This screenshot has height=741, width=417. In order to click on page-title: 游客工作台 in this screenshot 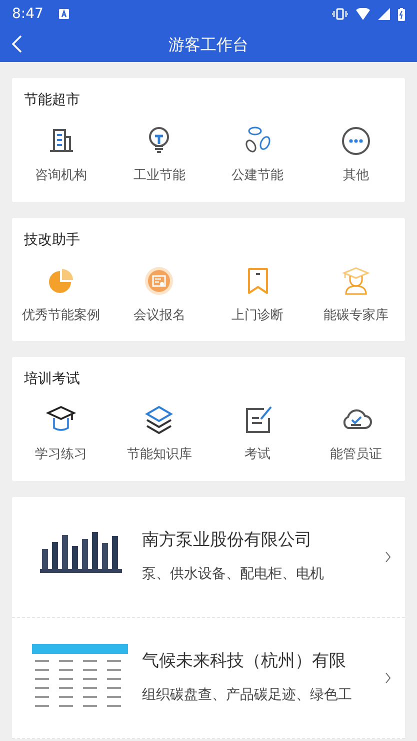, I will do `click(208, 45)`.